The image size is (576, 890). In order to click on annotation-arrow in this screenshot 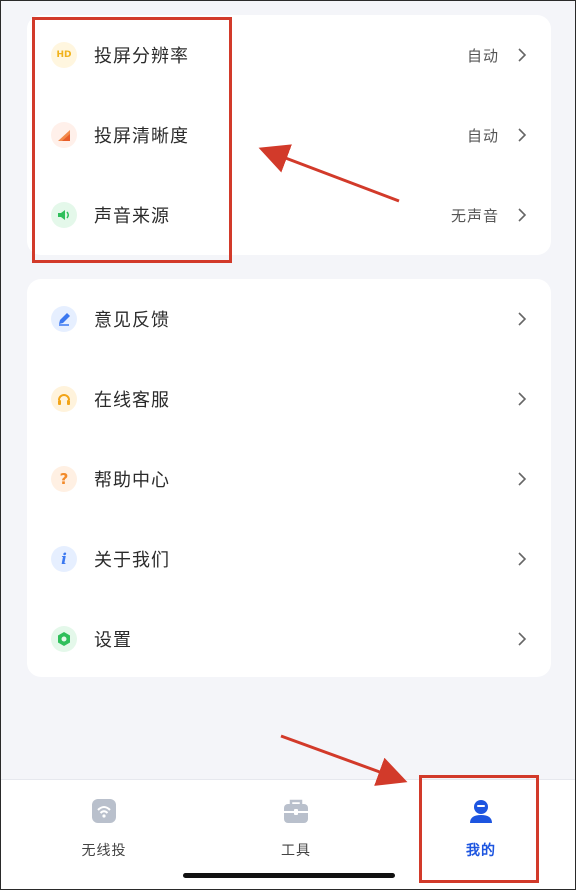, I will do `click(344, 760)`.